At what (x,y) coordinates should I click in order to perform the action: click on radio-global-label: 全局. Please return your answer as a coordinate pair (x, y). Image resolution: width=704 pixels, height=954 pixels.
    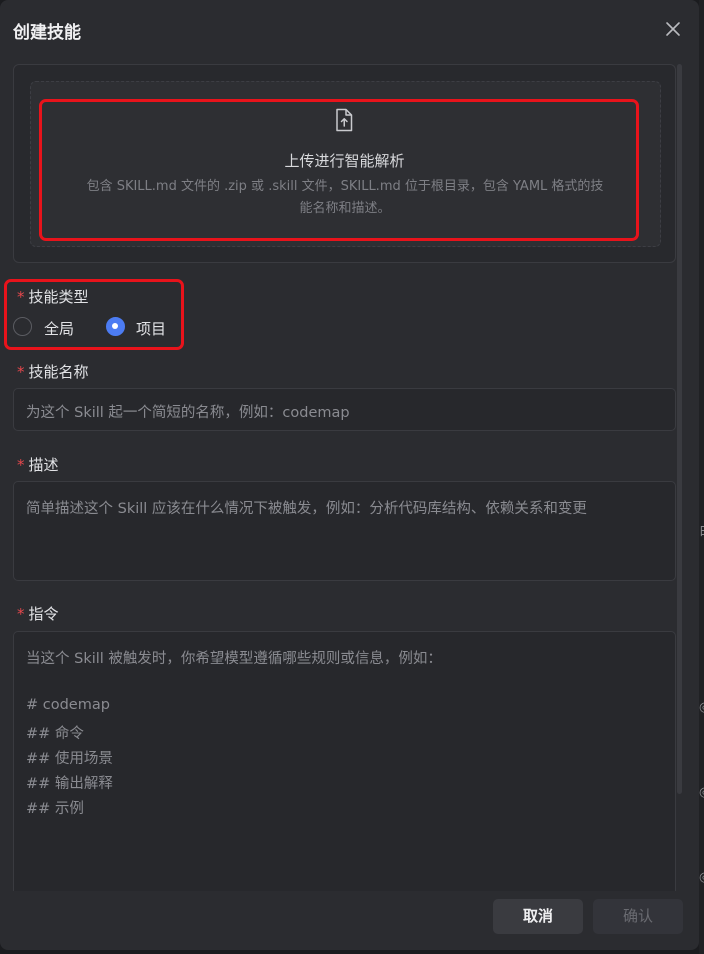
    Looking at the image, I should click on (59, 328).